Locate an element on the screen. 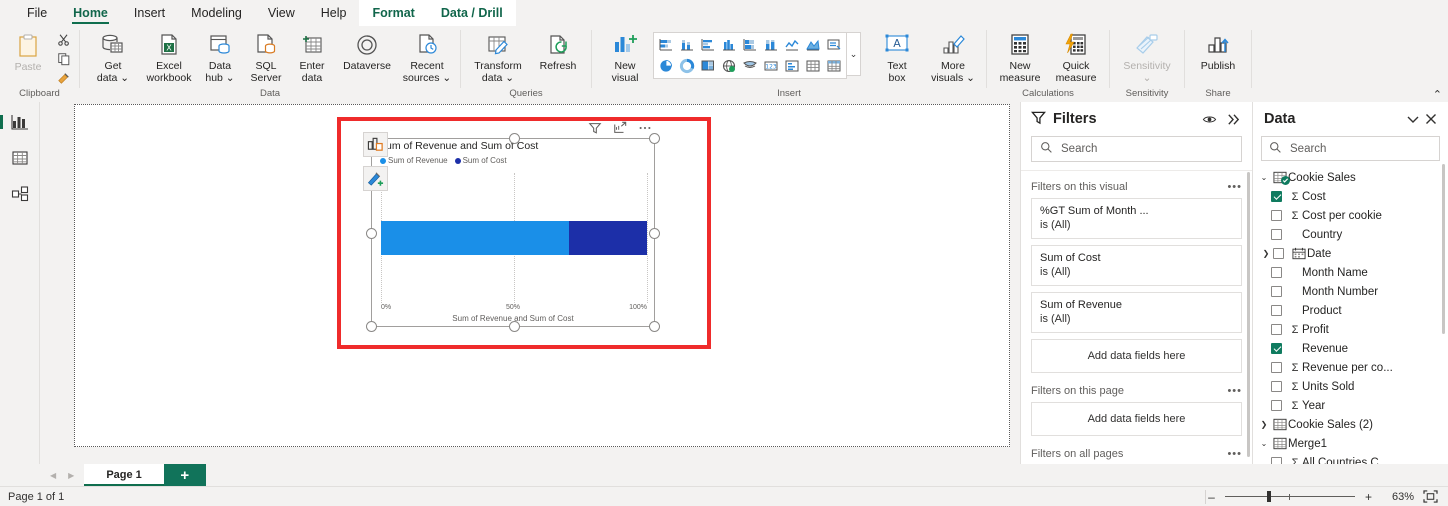 The width and height of the screenshot is (1448, 506). copy-icon is located at coordinates (64, 58).